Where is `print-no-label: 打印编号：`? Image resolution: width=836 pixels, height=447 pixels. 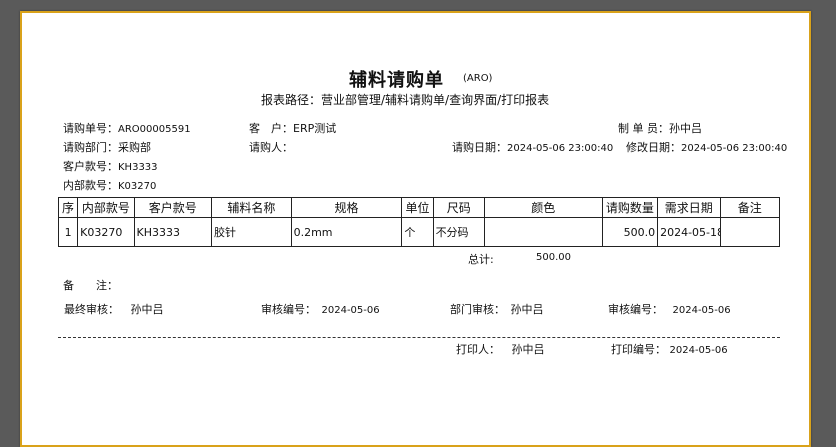
print-no-label: 打印编号： is located at coordinates (638, 349).